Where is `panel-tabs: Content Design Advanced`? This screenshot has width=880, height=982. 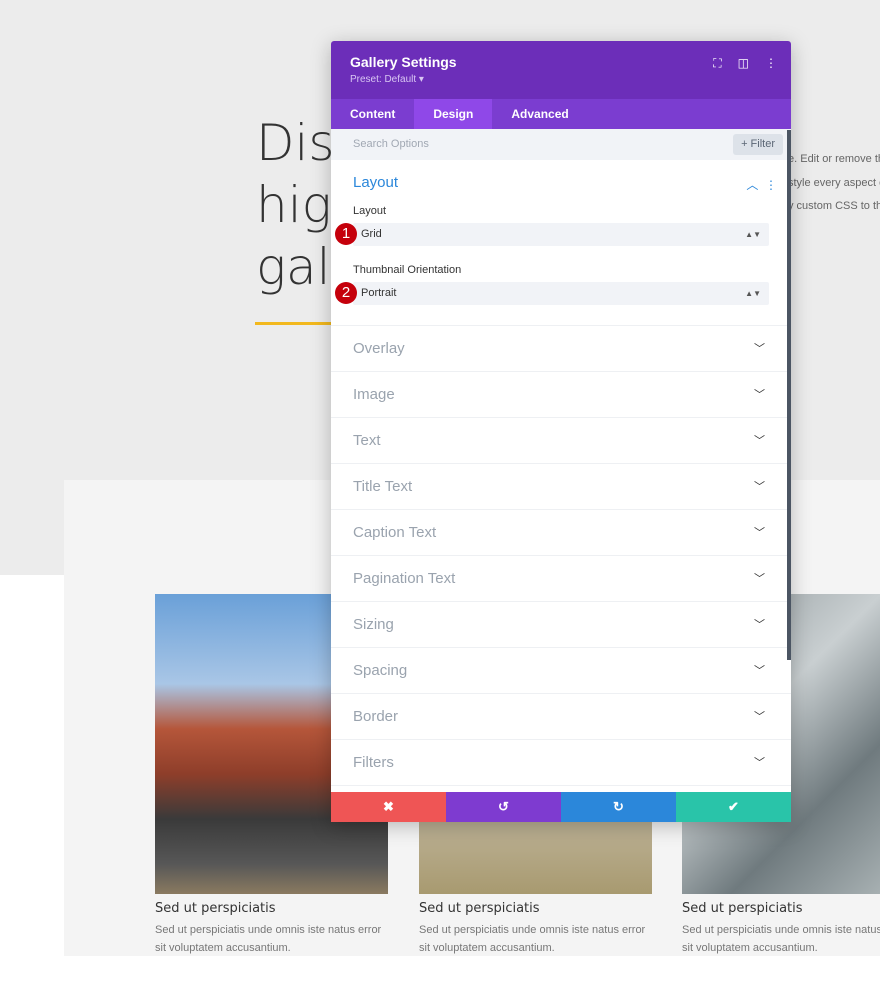 panel-tabs: Content Design Advanced is located at coordinates (561, 114).